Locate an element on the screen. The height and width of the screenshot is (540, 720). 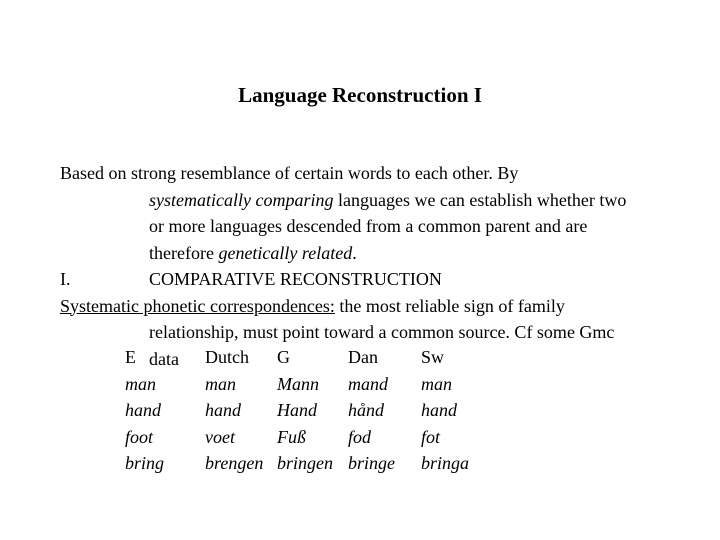
slide-title: Language Reconstruction I is located at coordinates (360, 95).